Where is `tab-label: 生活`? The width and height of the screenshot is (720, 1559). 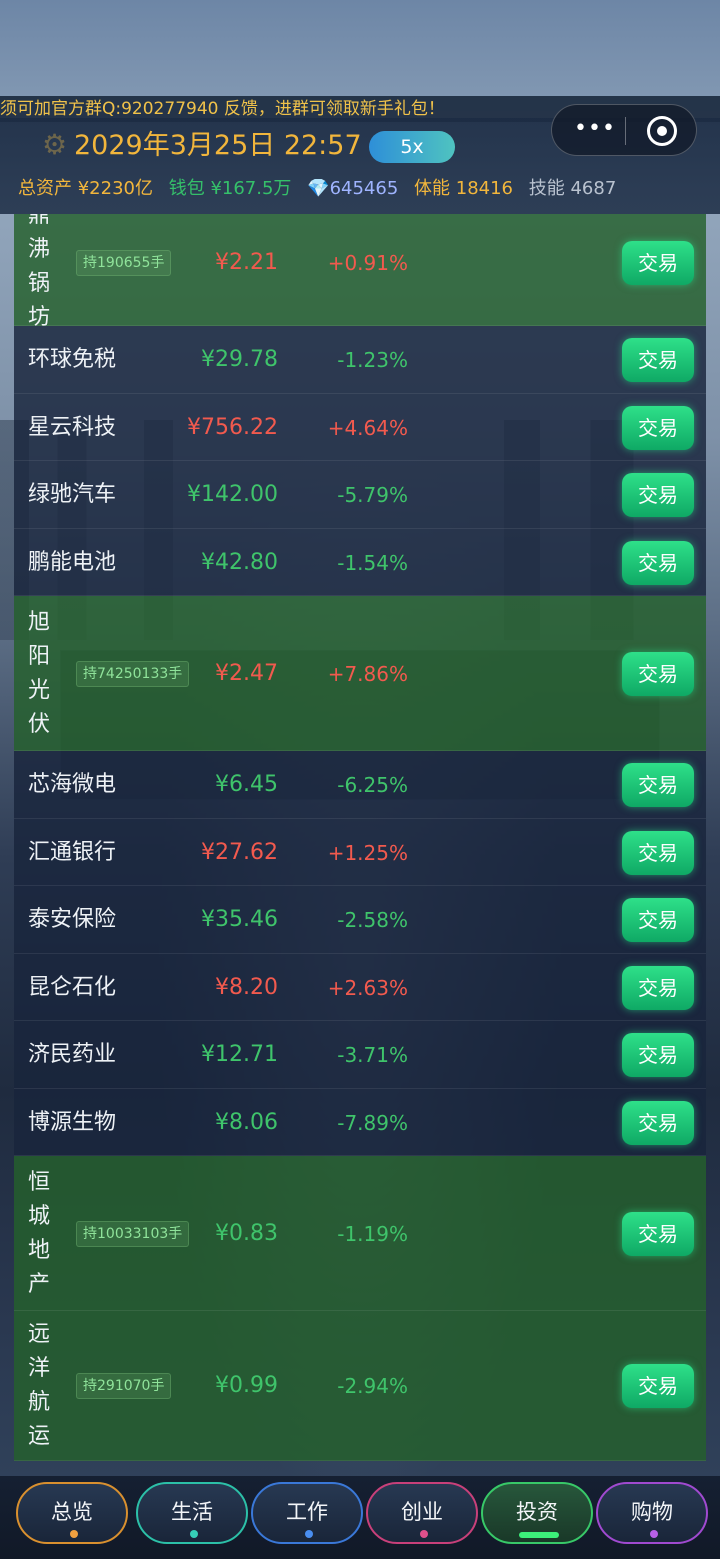
tab-label: 生活 is located at coordinates (192, 1512).